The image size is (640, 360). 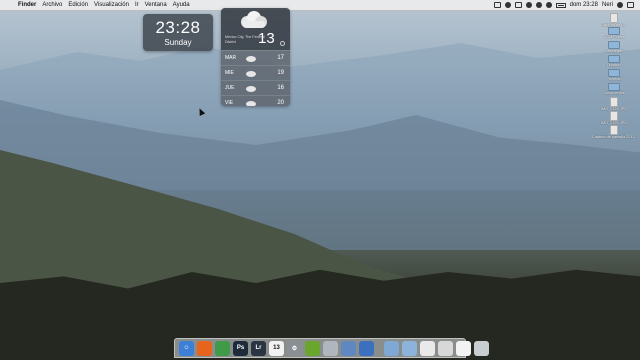 I want to click on desktop-icon: IMG_0124.JPG, so click(x=614, y=104).